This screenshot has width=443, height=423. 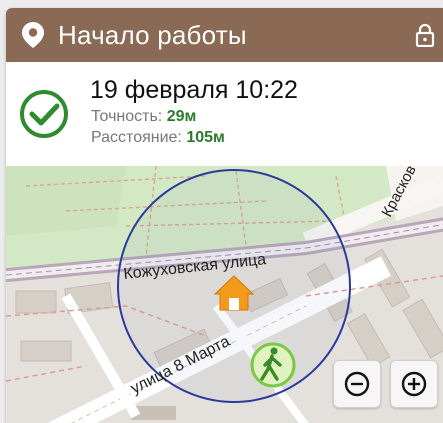 I want to click on walking-person-icon, so click(x=273, y=365).